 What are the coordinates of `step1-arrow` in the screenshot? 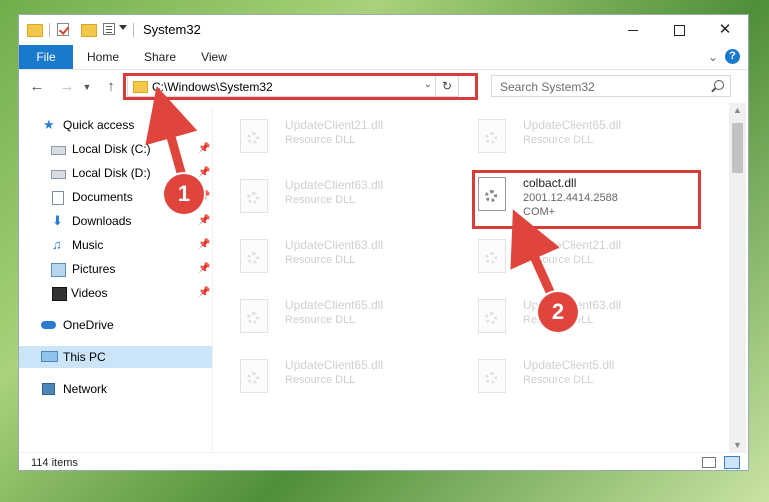 It's located at (171, 133).